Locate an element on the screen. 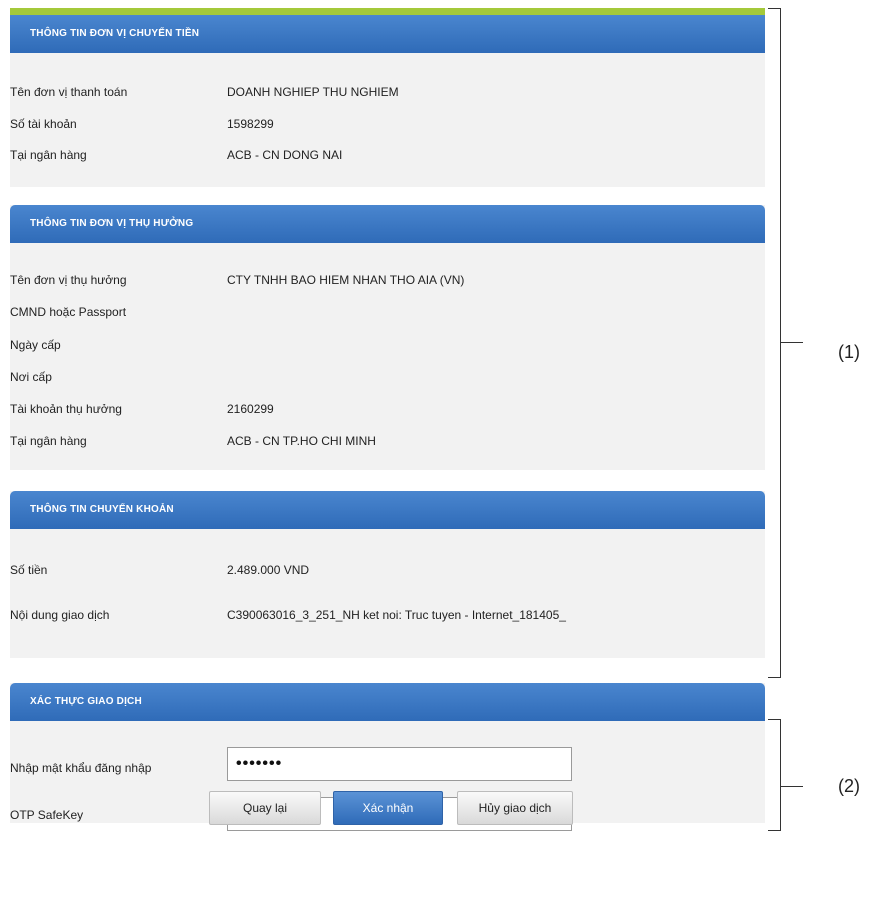  auth-header: XÁC THỰC GIAO DỊCH is located at coordinates (387, 702).